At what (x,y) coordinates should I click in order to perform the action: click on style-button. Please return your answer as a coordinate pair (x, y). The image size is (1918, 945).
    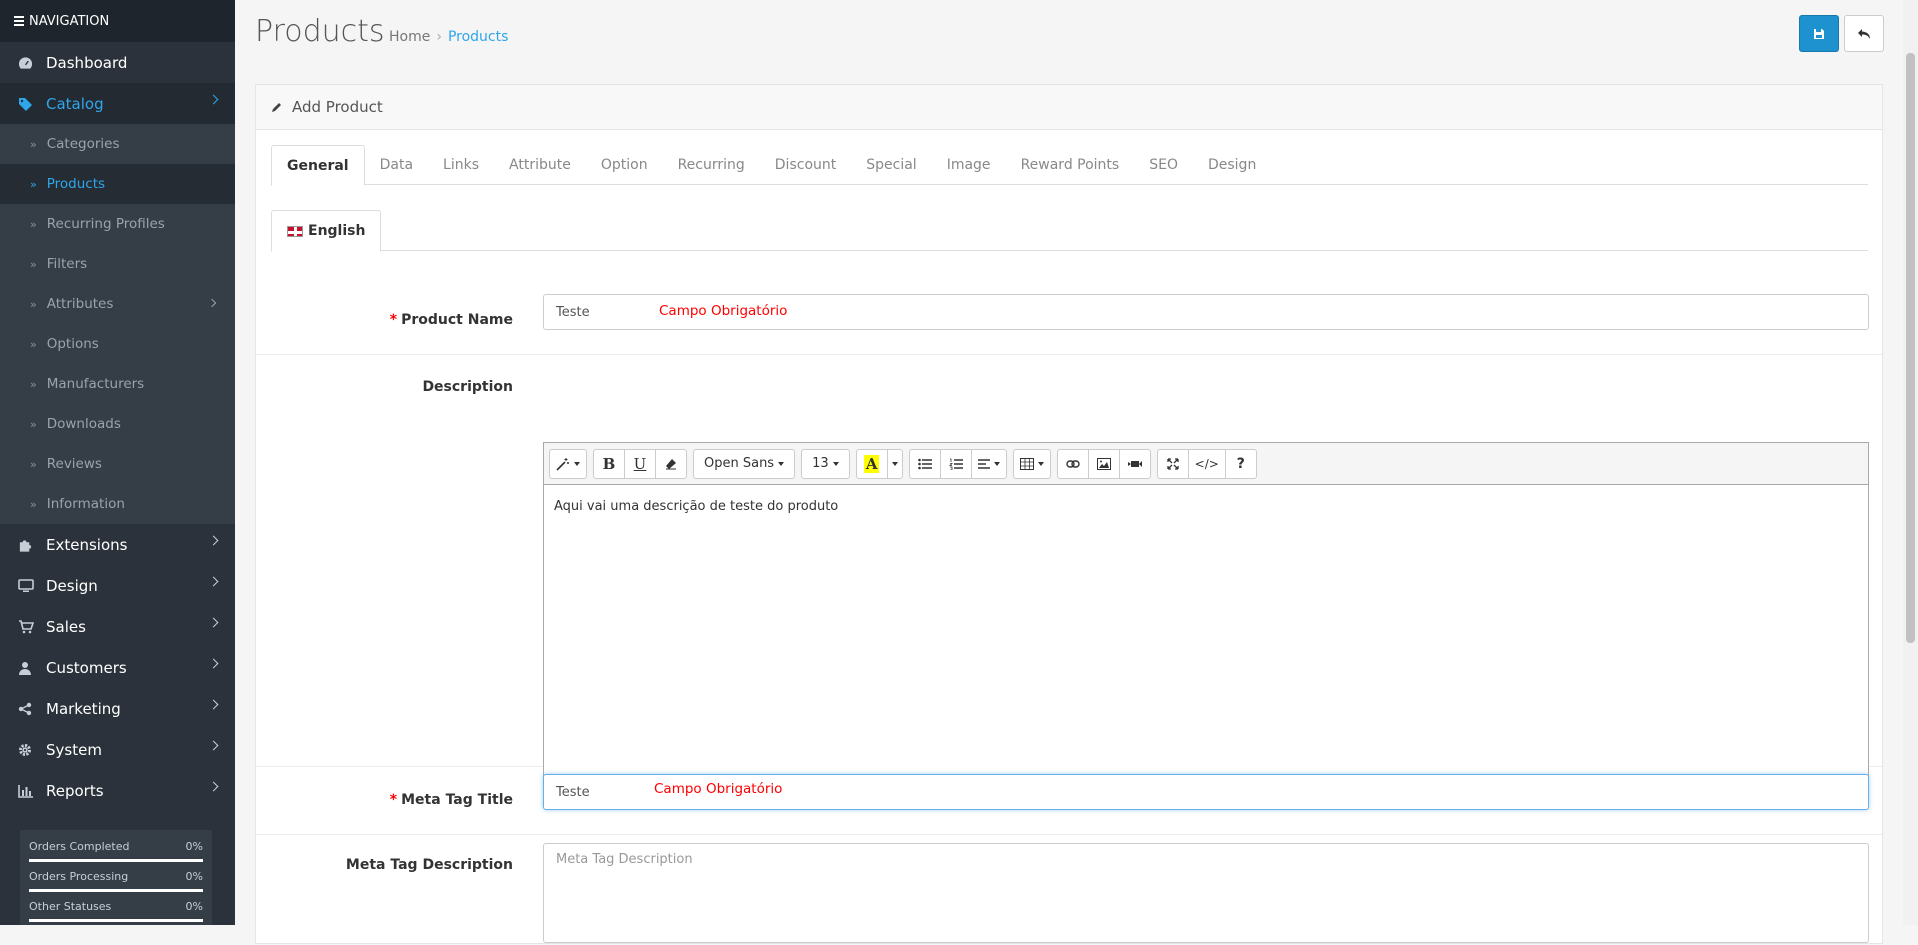
    Looking at the image, I should click on (568, 463).